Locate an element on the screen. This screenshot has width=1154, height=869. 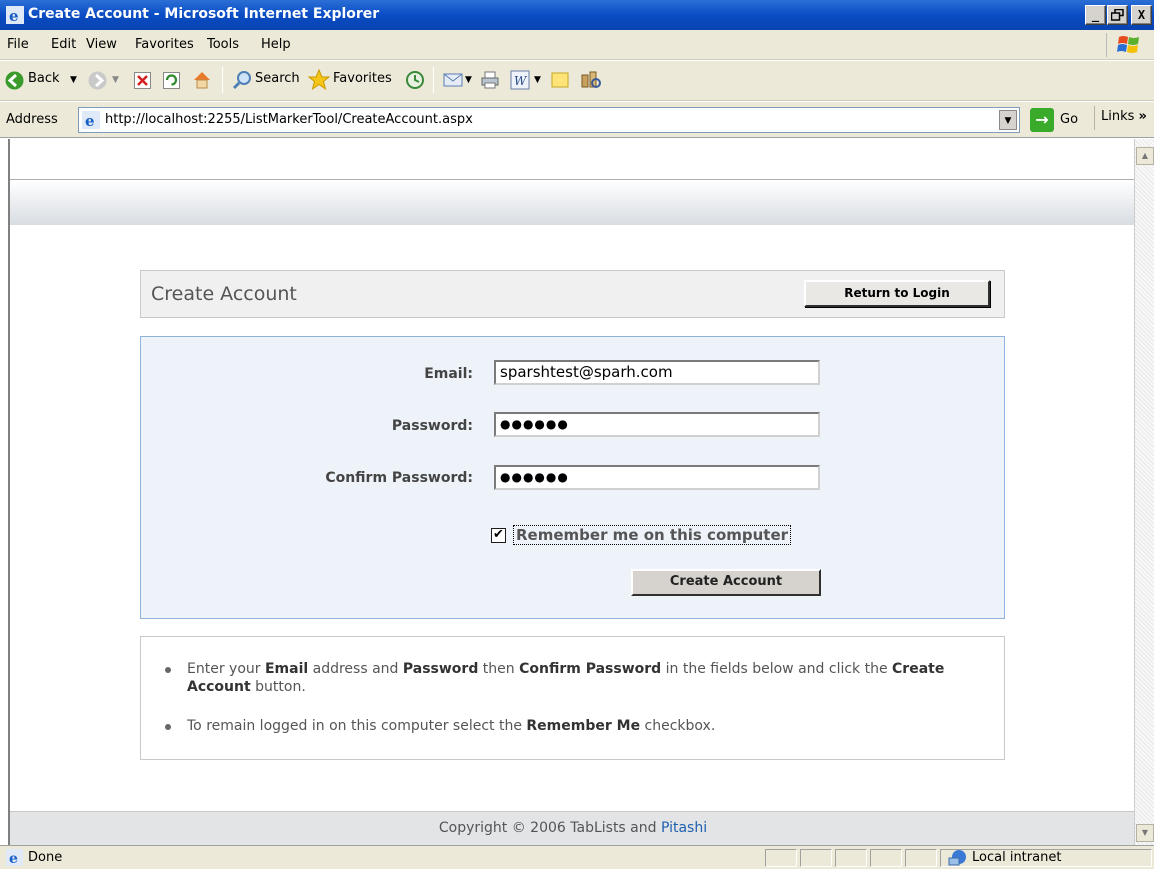
copyright-prefix: Copyright © 2006 TabLists and is located at coordinates (549, 828).